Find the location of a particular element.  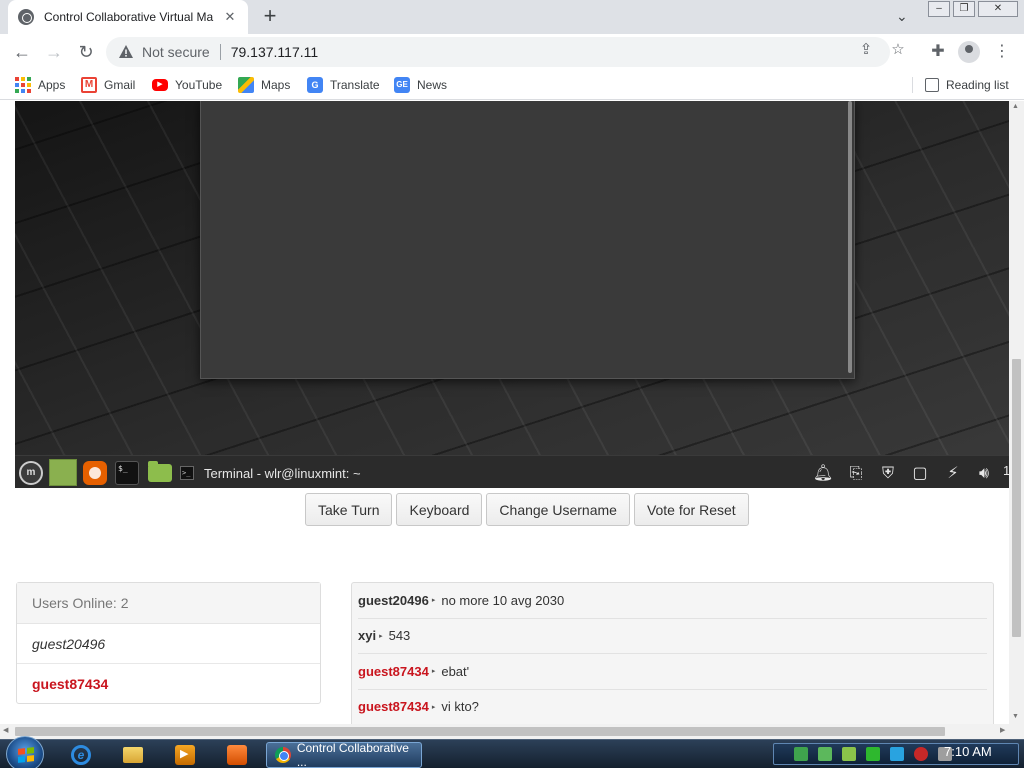

clipboard-update-icon: ⎘ is located at coordinates (856, 474).